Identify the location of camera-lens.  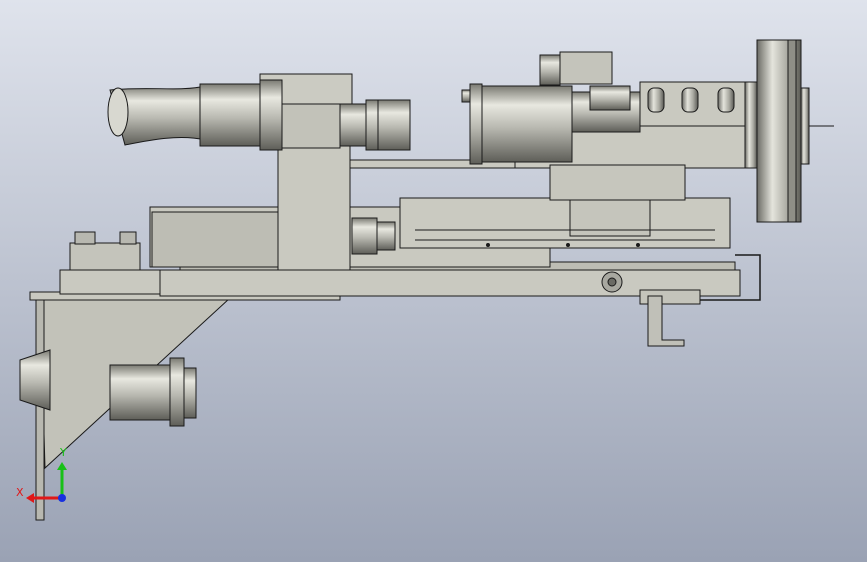
(375, 125).